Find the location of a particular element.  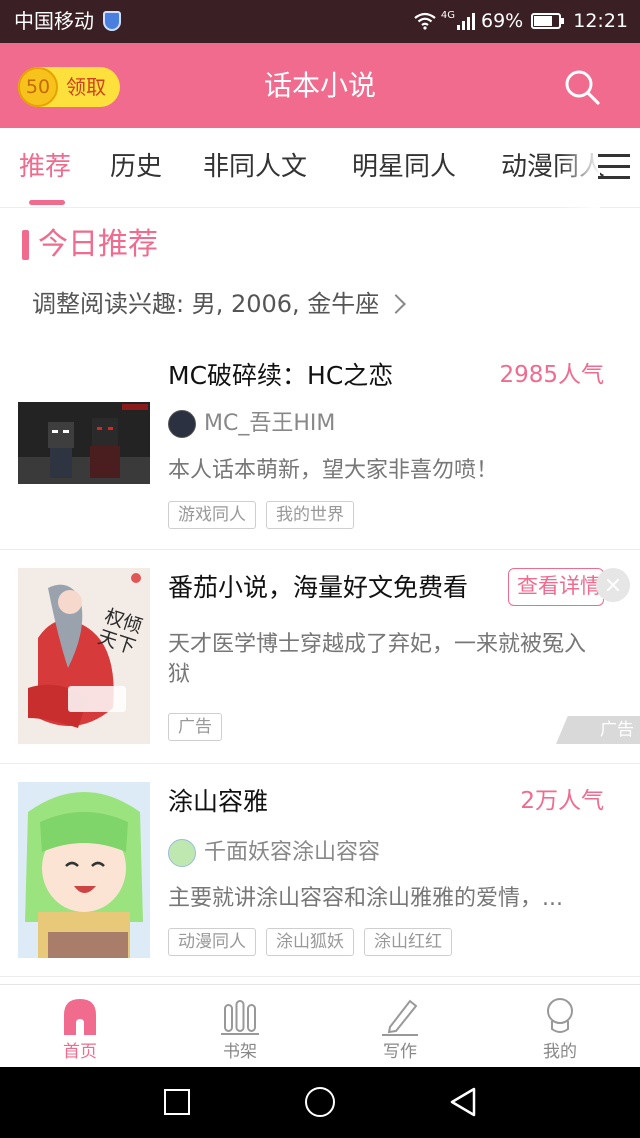

adjust-interest-link: 调整阅读兴趣: 男, 2006, 金牛座 is located at coordinates (219, 304).